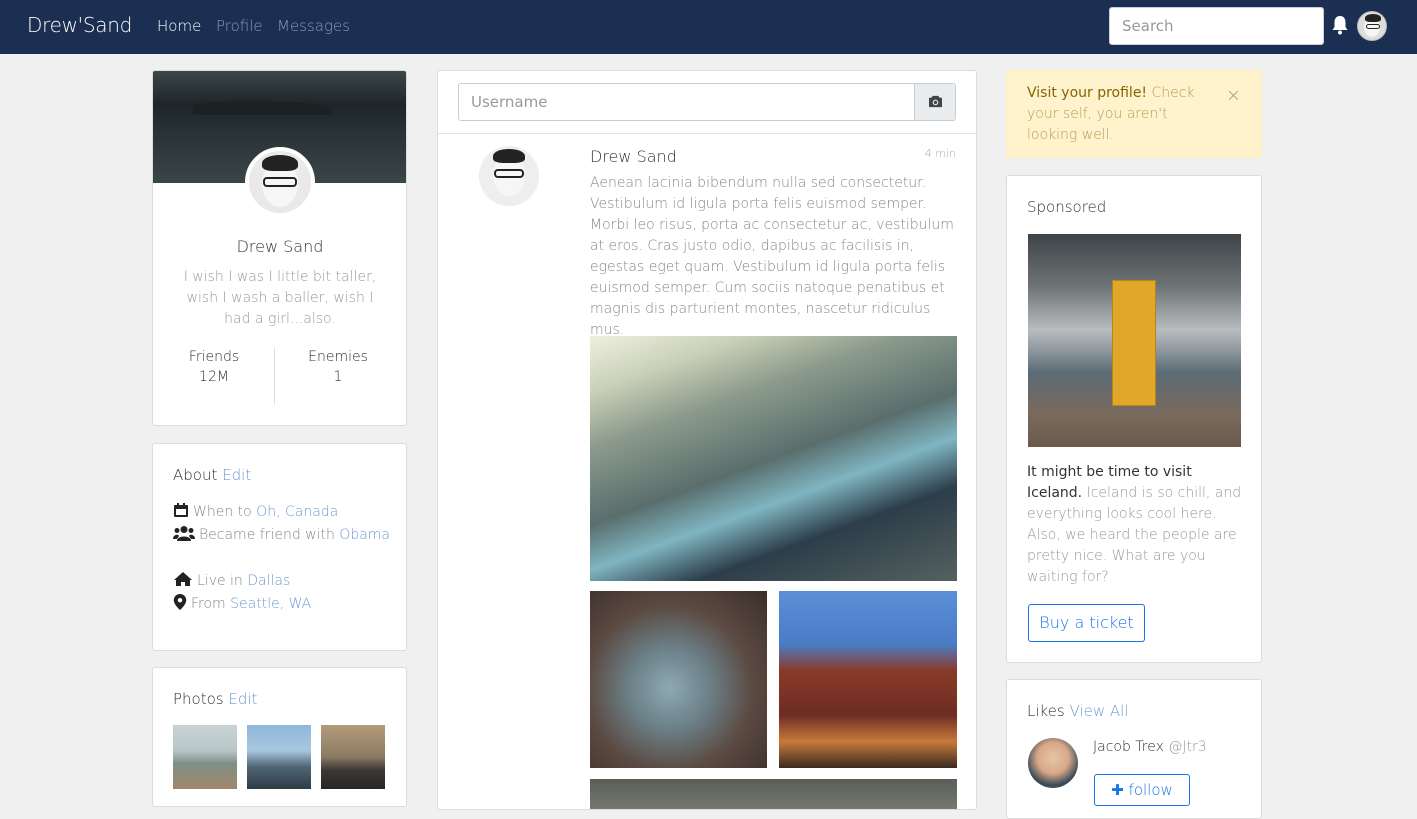 The image size is (1417, 819). I want to click on post-image-fjord, so click(773, 458).